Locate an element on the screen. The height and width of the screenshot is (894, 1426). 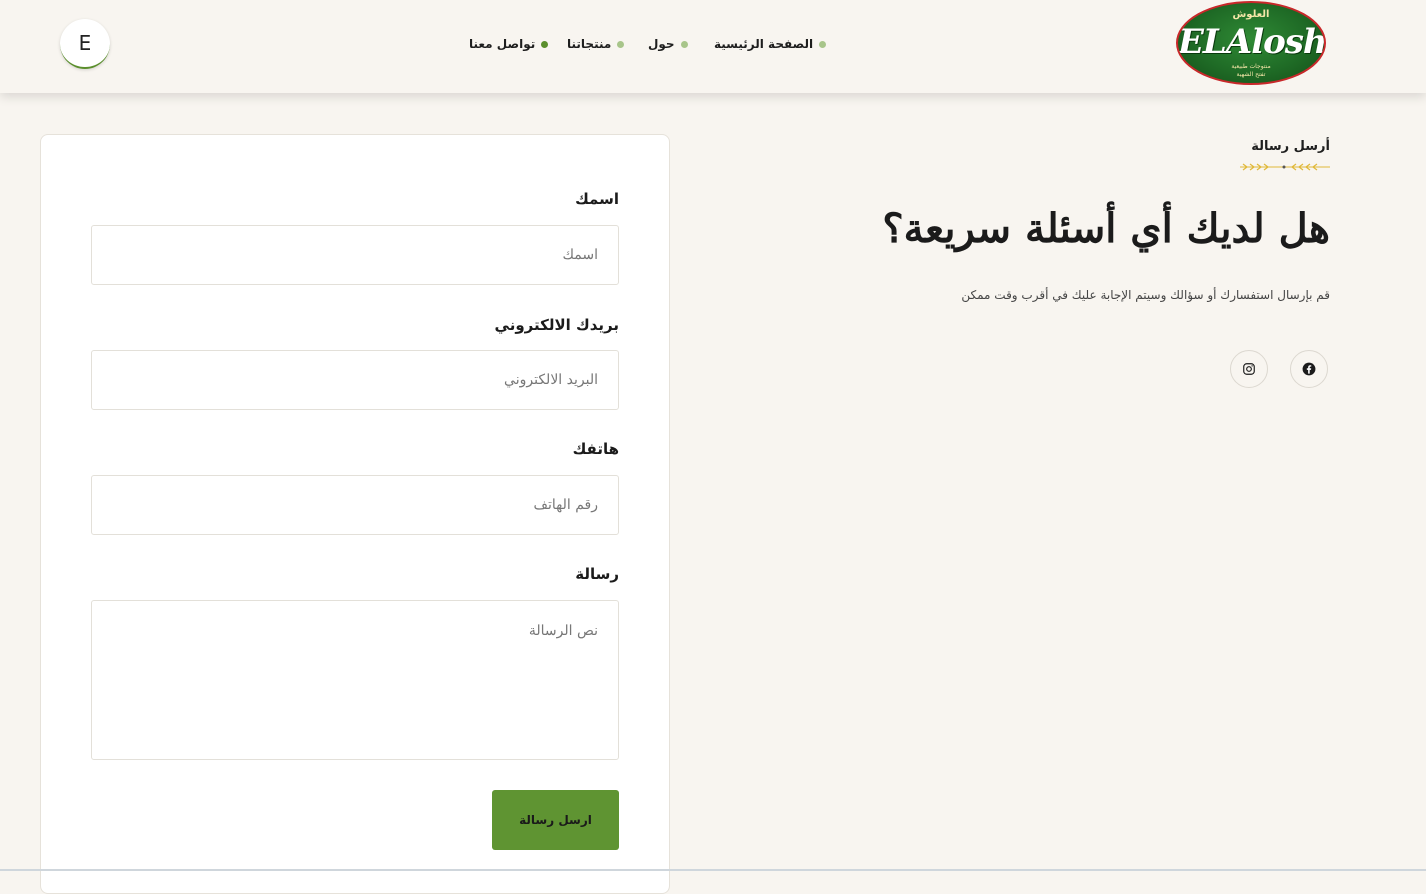
logo-wordmark: ELAlosh is located at coordinates (1252, 42).